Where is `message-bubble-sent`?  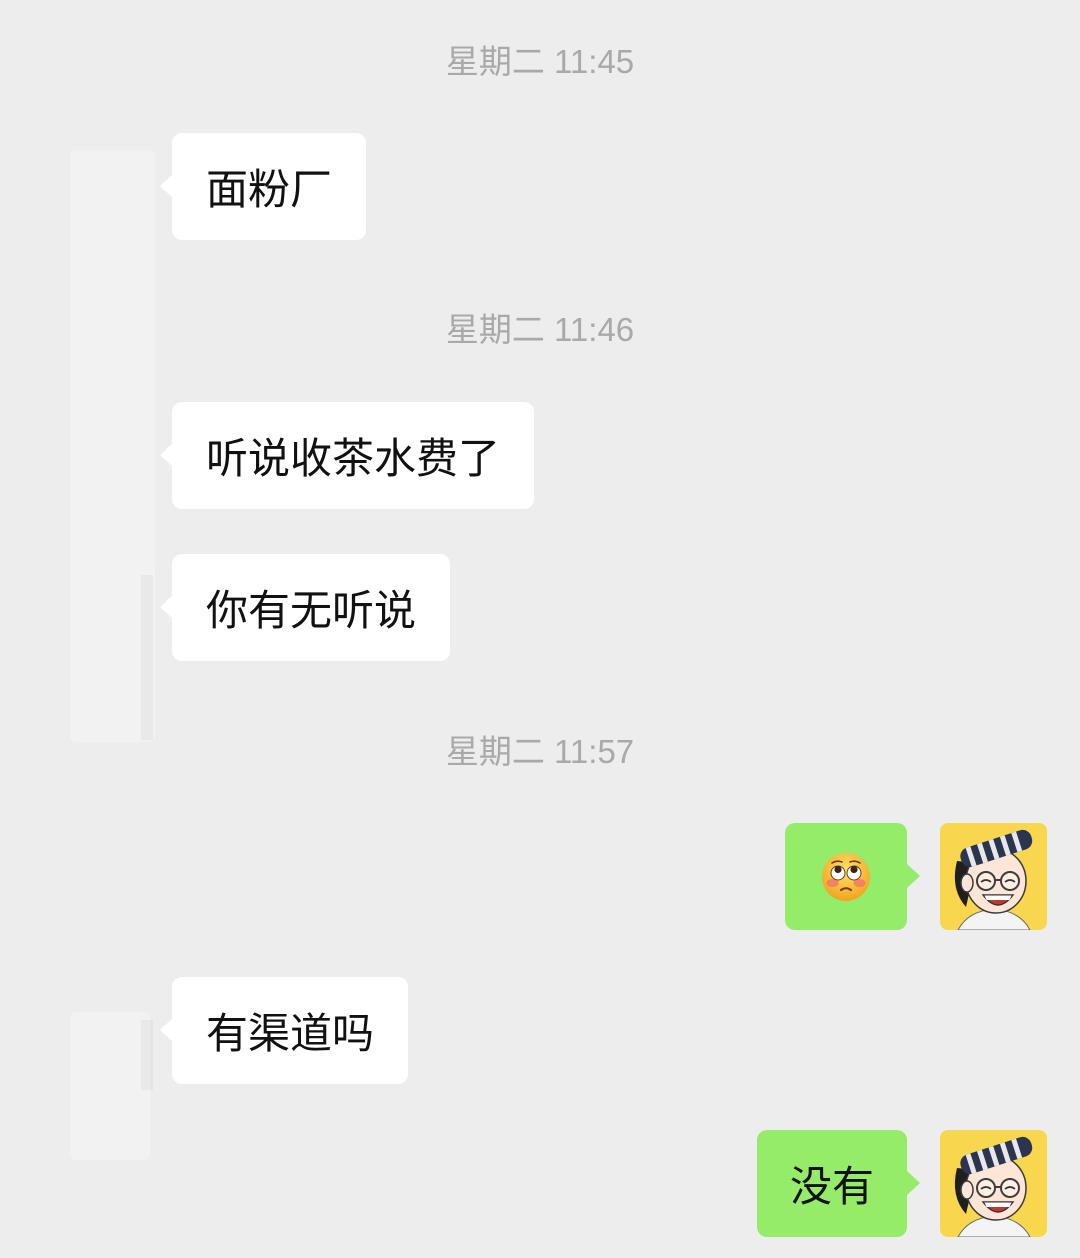 message-bubble-sent is located at coordinates (852, 876).